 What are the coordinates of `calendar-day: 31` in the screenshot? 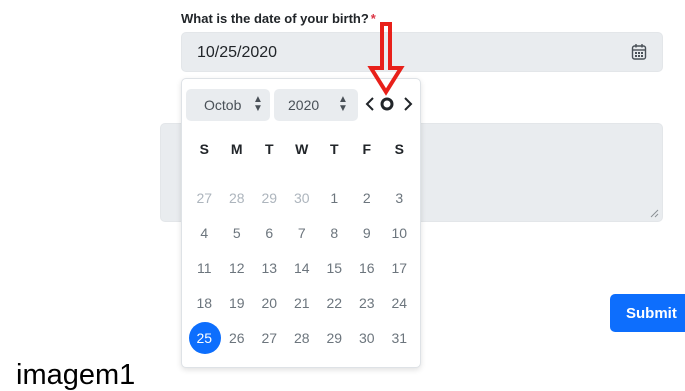 It's located at (399, 338).